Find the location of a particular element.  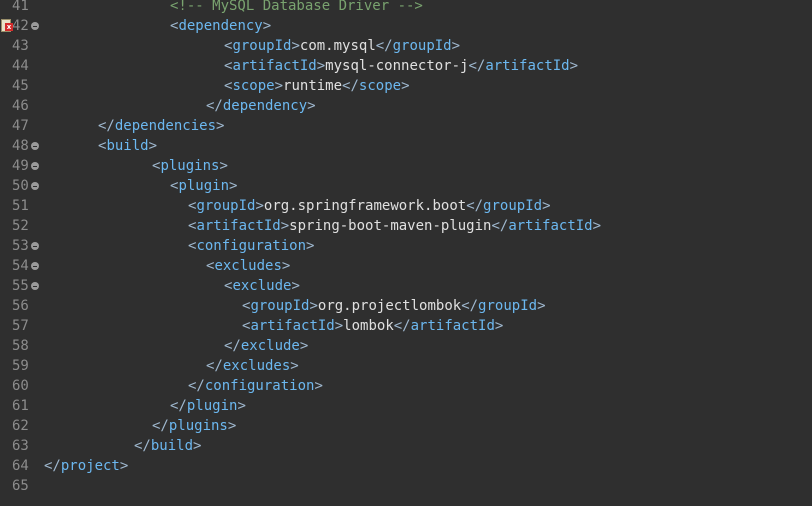

line-gutter: 61 is located at coordinates (22, 406).